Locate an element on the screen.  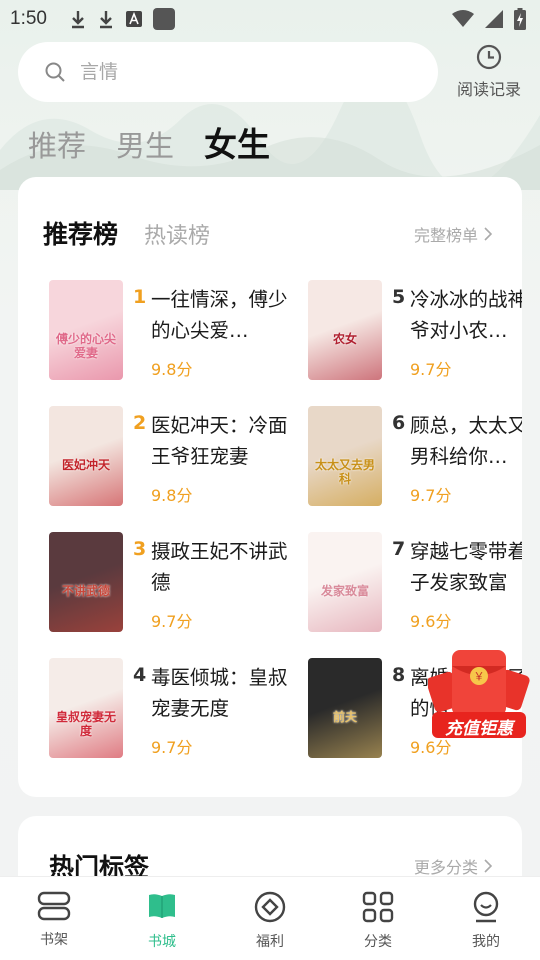
recharge-promo-button: ￥ 充值钜惠 is located at coordinates (478, 695).